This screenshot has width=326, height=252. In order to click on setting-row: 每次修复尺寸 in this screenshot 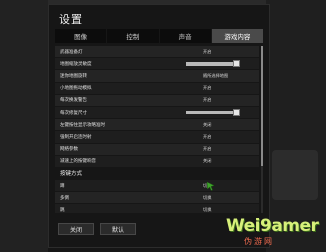, I will do `click(157, 112)`.